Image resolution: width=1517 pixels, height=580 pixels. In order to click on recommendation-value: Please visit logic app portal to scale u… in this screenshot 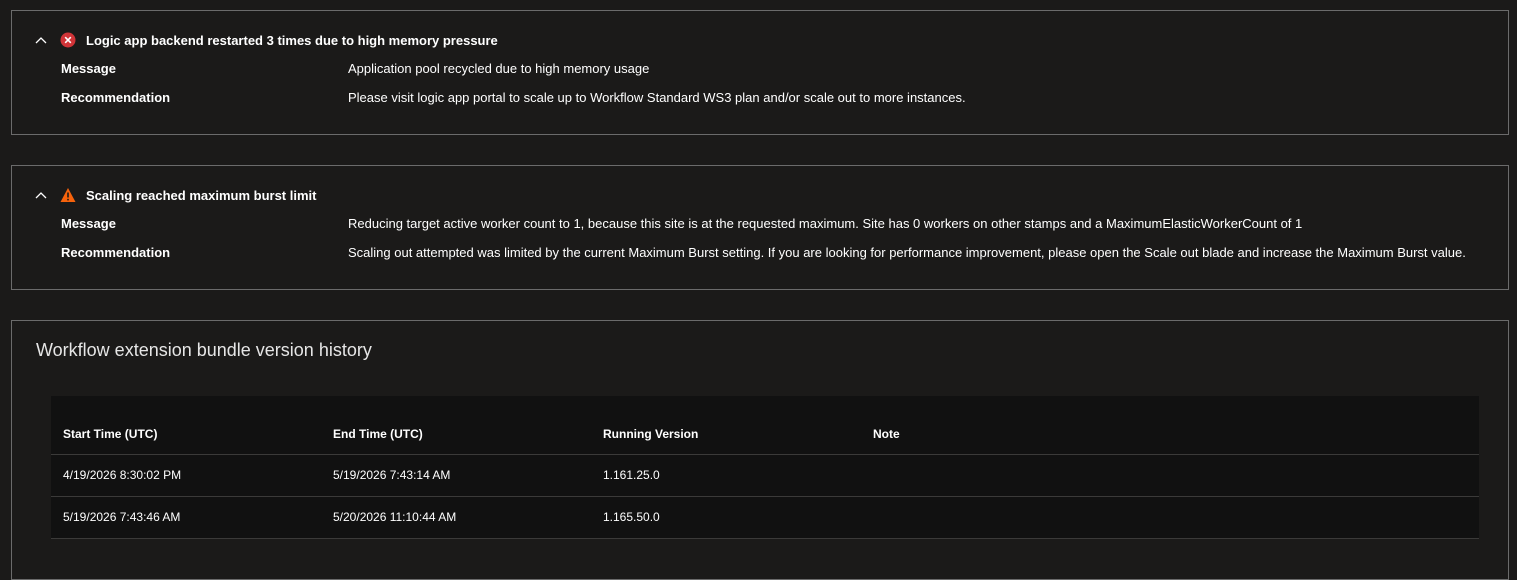, I will do `click(657, 97)`.